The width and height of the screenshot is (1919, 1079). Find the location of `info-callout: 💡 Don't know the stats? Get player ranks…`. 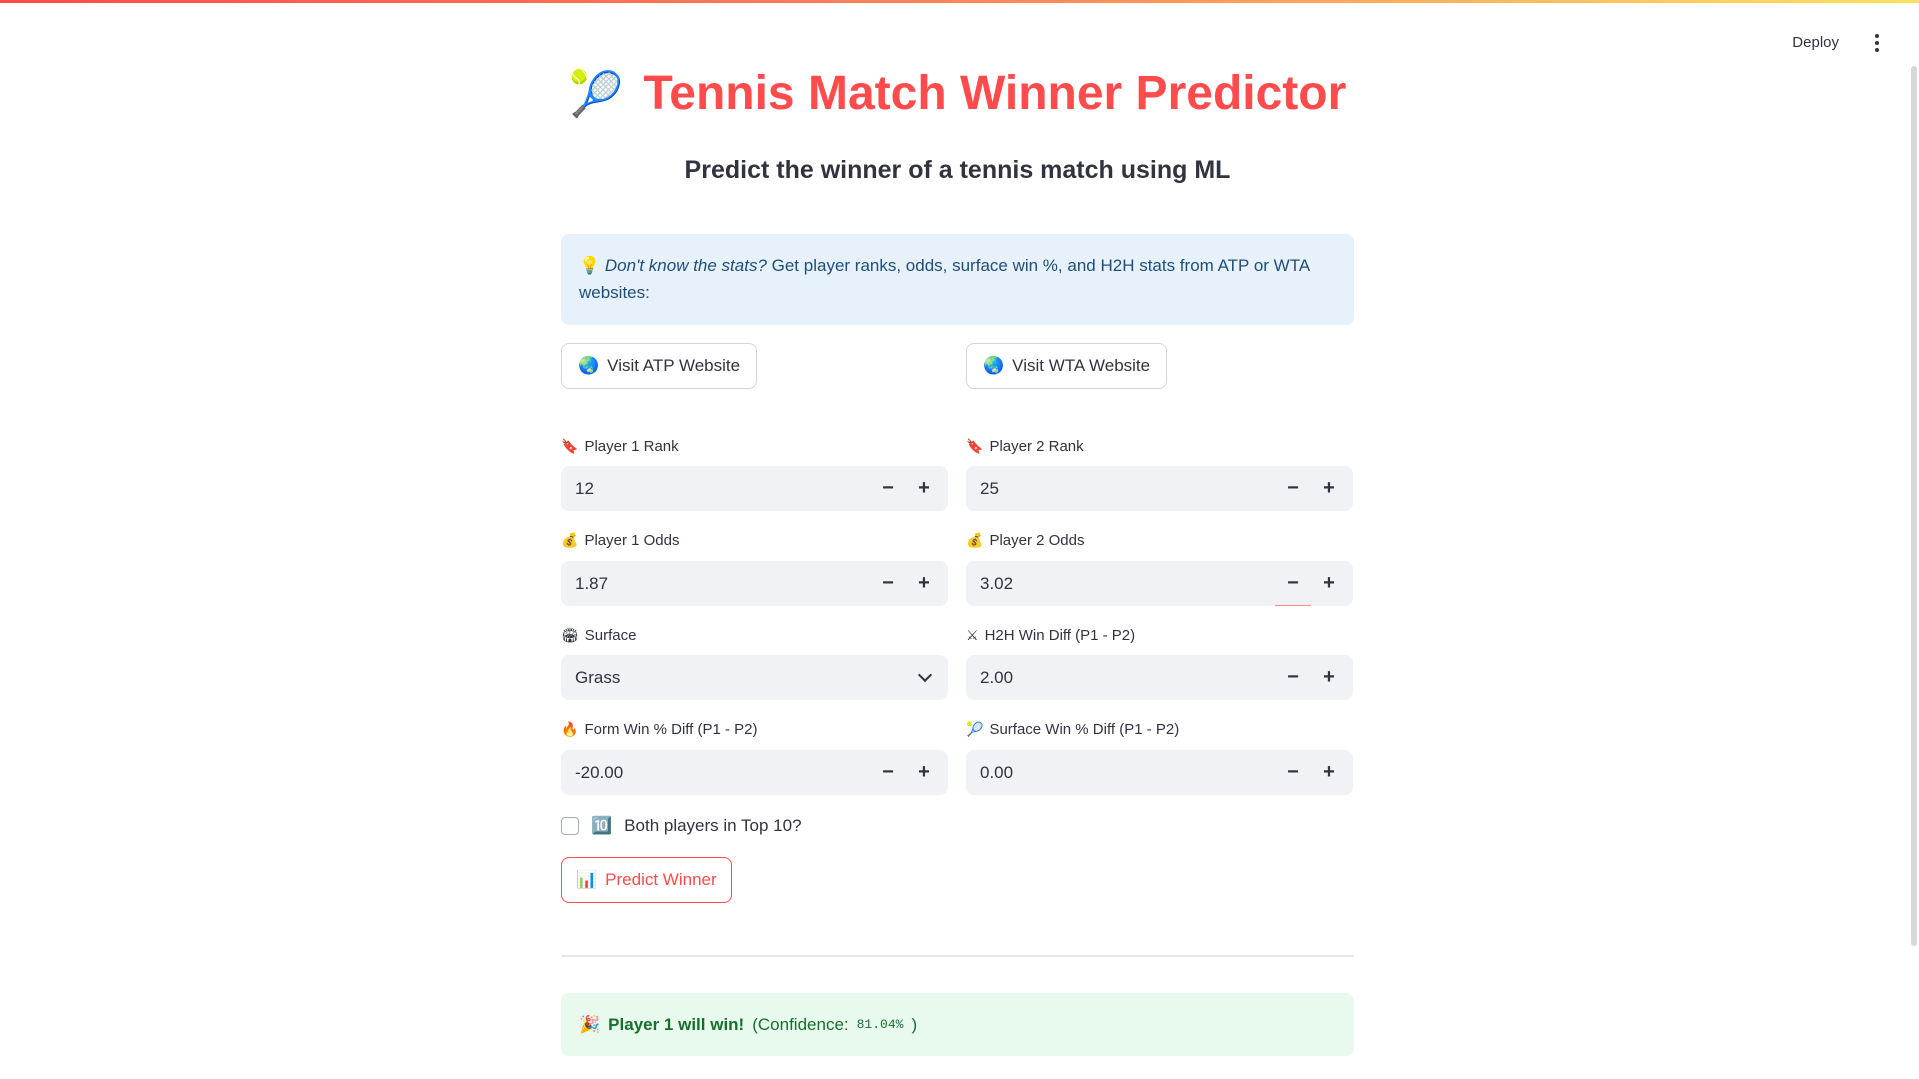

info-callout: 💡 Don't know the stats? Get player ranks… is located at coordinates (957, 279).